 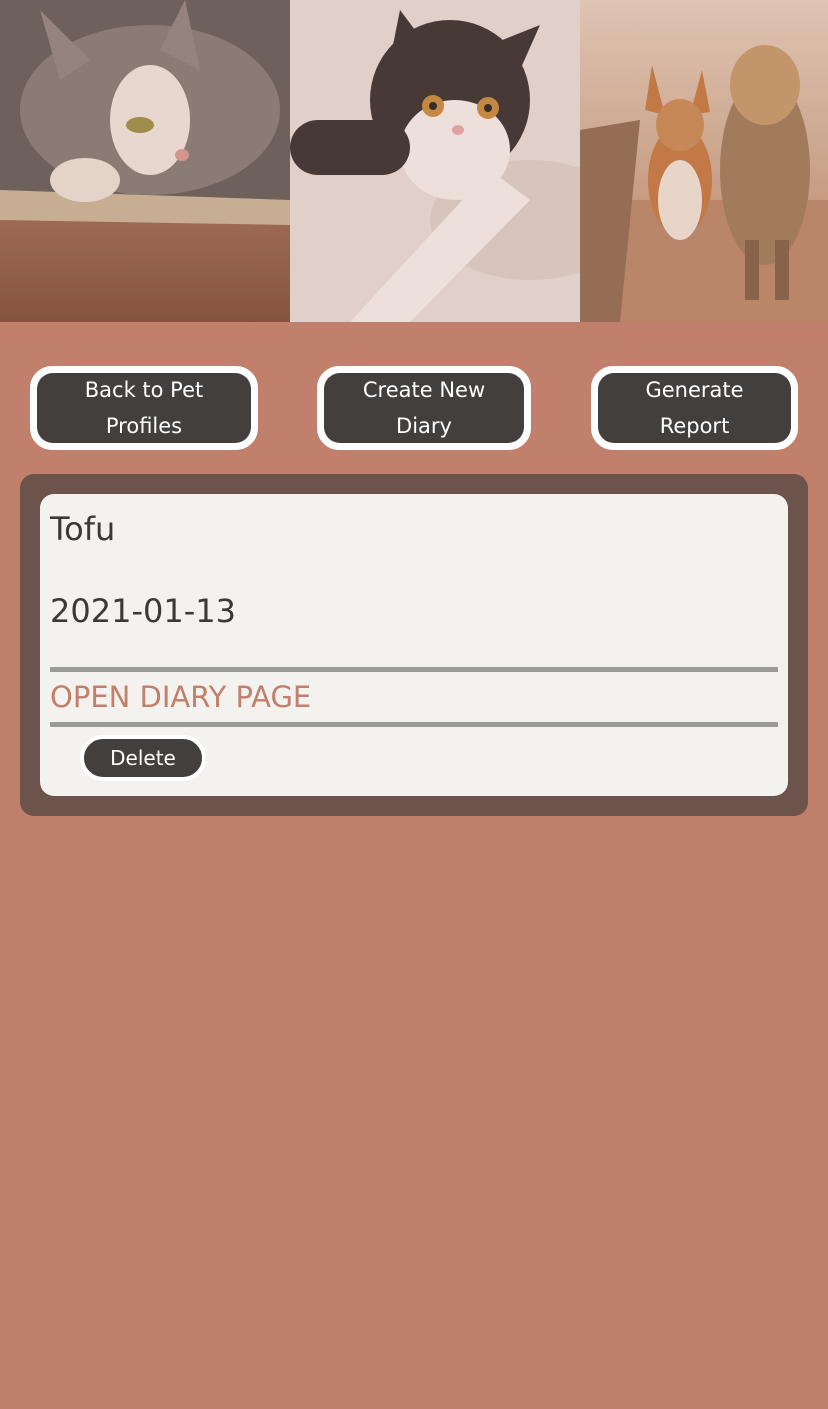 I want to click on dogs-photo, so click(x=704, y=161).